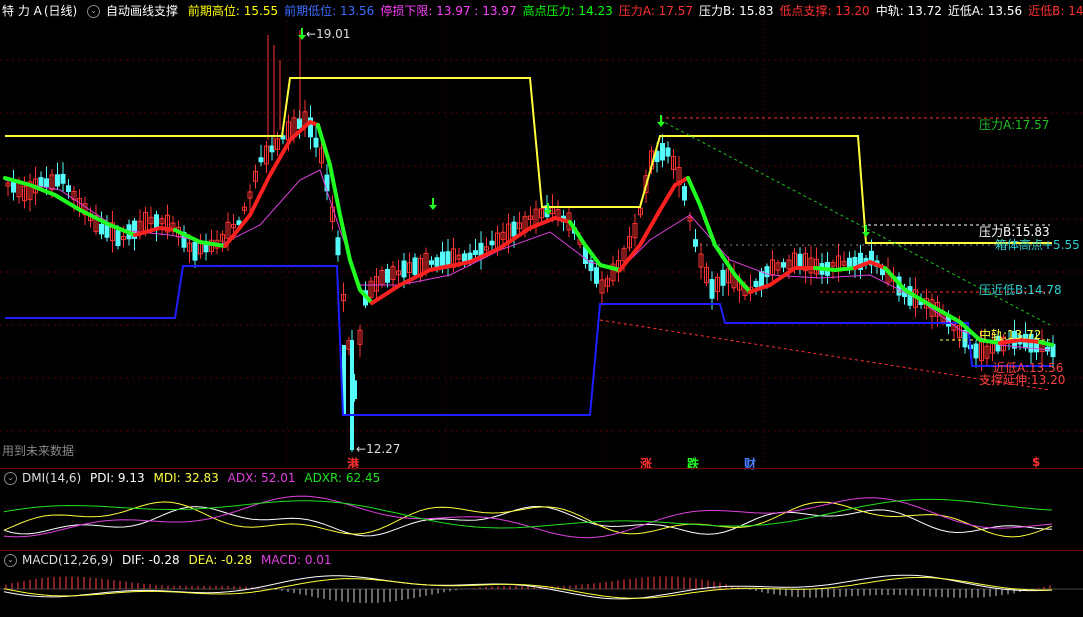  I want to click on low-marker: ←12.27, so click(378, 449).